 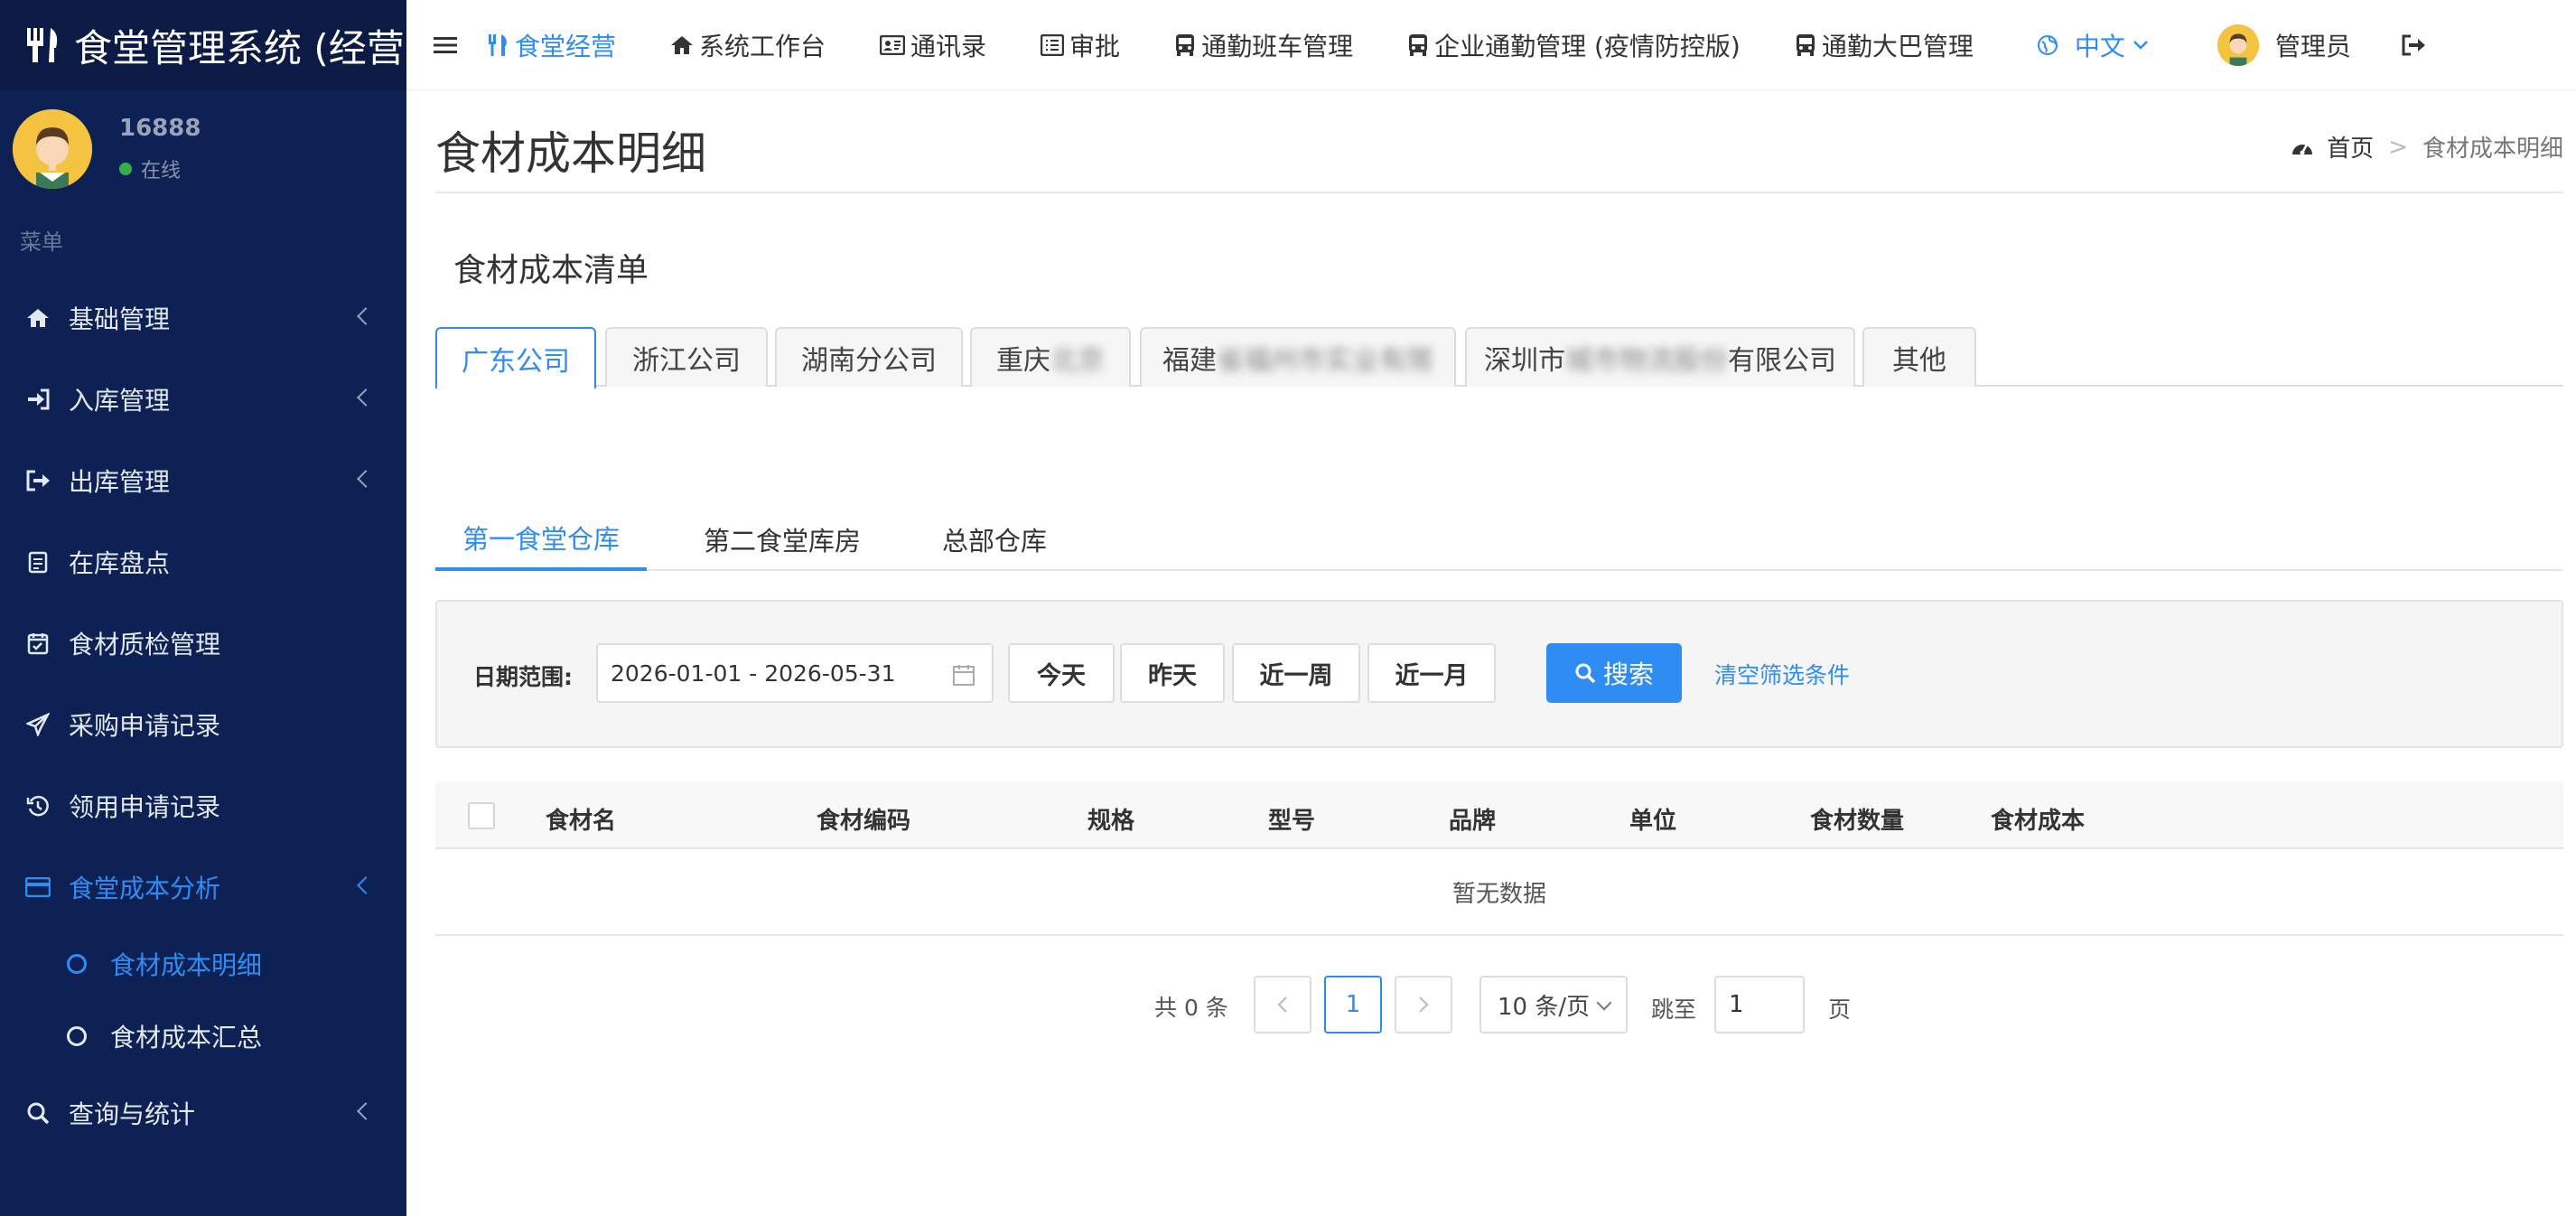 What do you see at coordinates (1674, 1009) in the screenshot?
I see `jump-label: 跳至` at bounding box center [1674, 1009].